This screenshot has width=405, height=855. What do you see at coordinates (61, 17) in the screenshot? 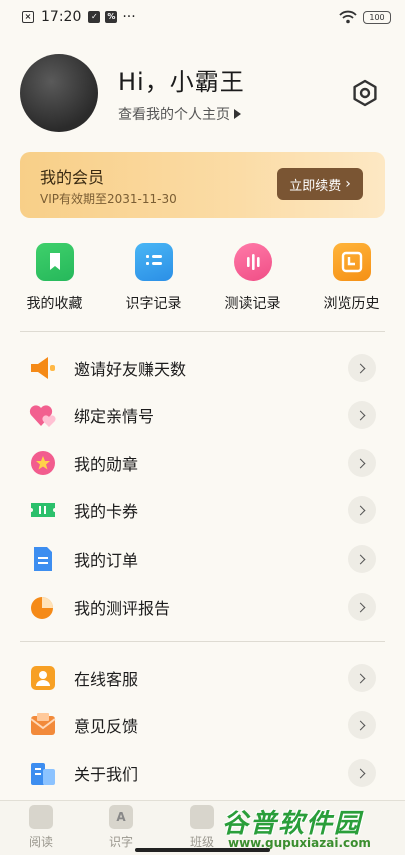
I see `status-time: 17:20` at bounding box center [61, 17].